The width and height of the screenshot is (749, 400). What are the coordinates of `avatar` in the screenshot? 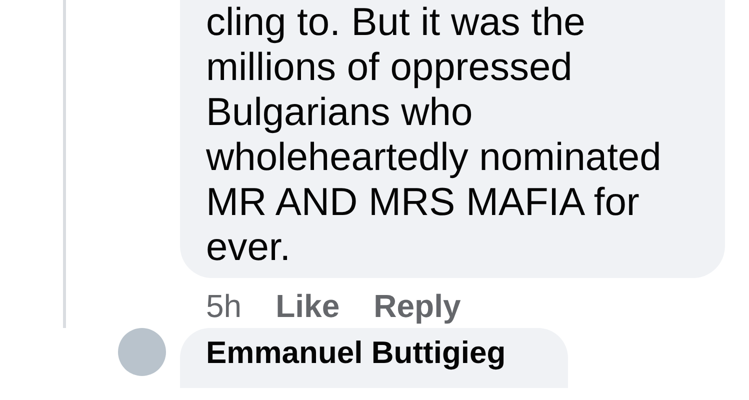 It's located at (142, 352).